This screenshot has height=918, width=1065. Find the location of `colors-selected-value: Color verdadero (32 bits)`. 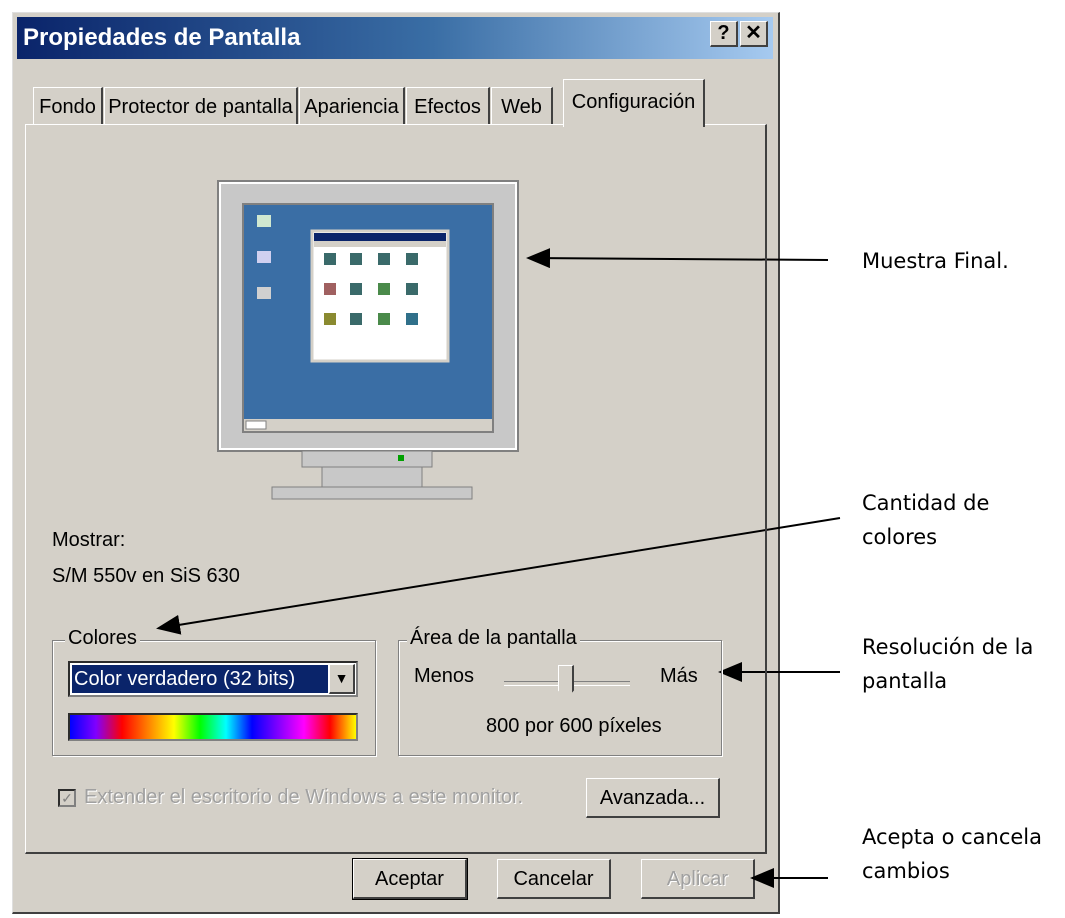

colors-selected-value: Color verdadero (32 bits) is located at coordinates (200, 679).